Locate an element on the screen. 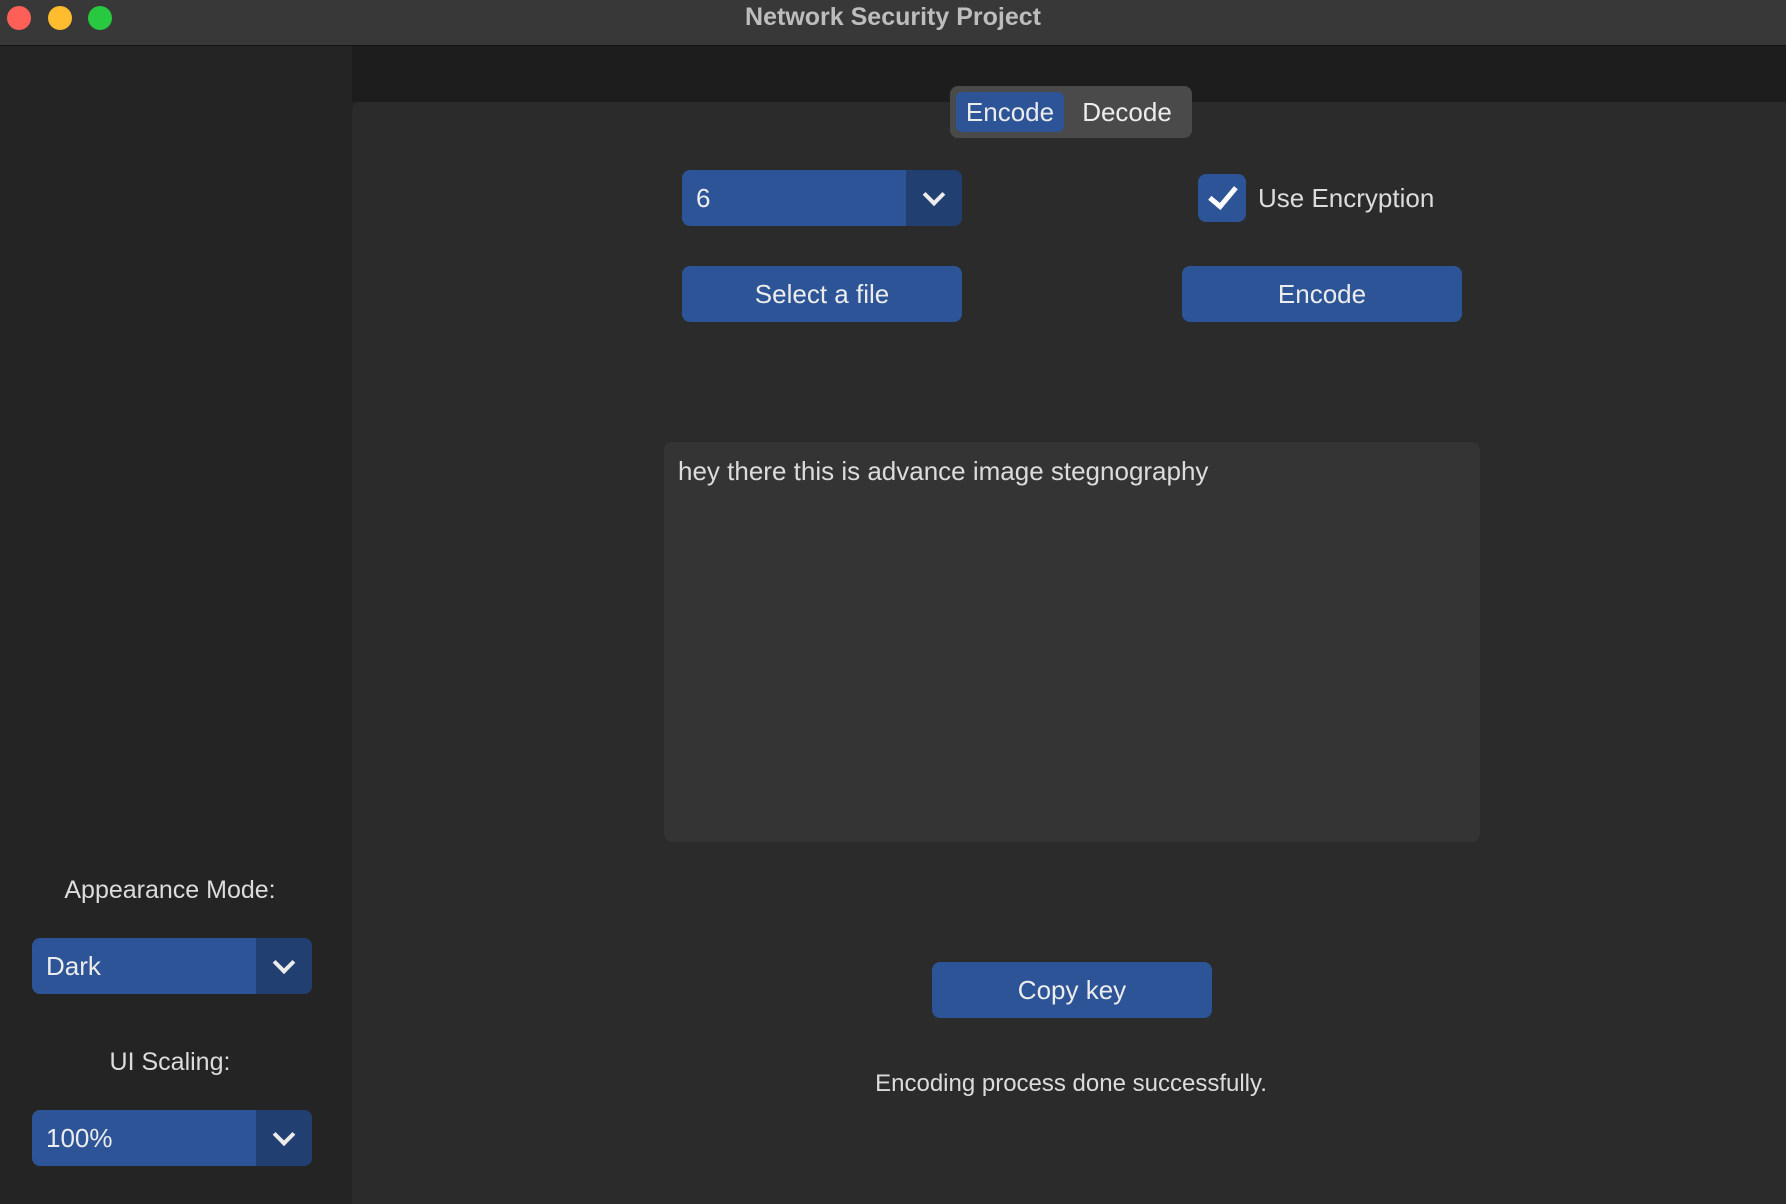 This screenshot has height=1204, width=1786. appearance-mode-label: Appearance Mode: is located at coordinates (170, 890).